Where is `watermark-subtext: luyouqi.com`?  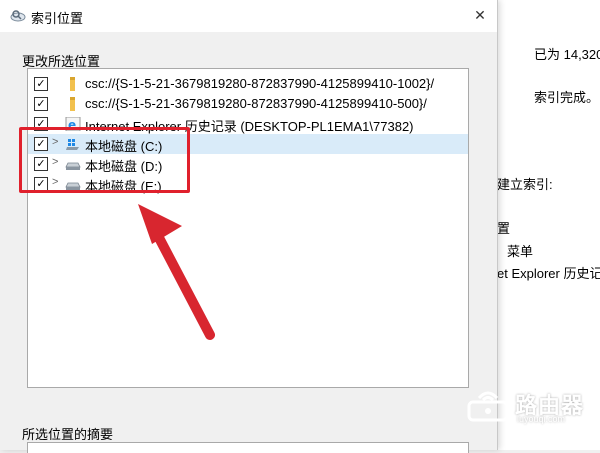 watermark-subtext: luyouqi.com is located at coordinates (541, 419).